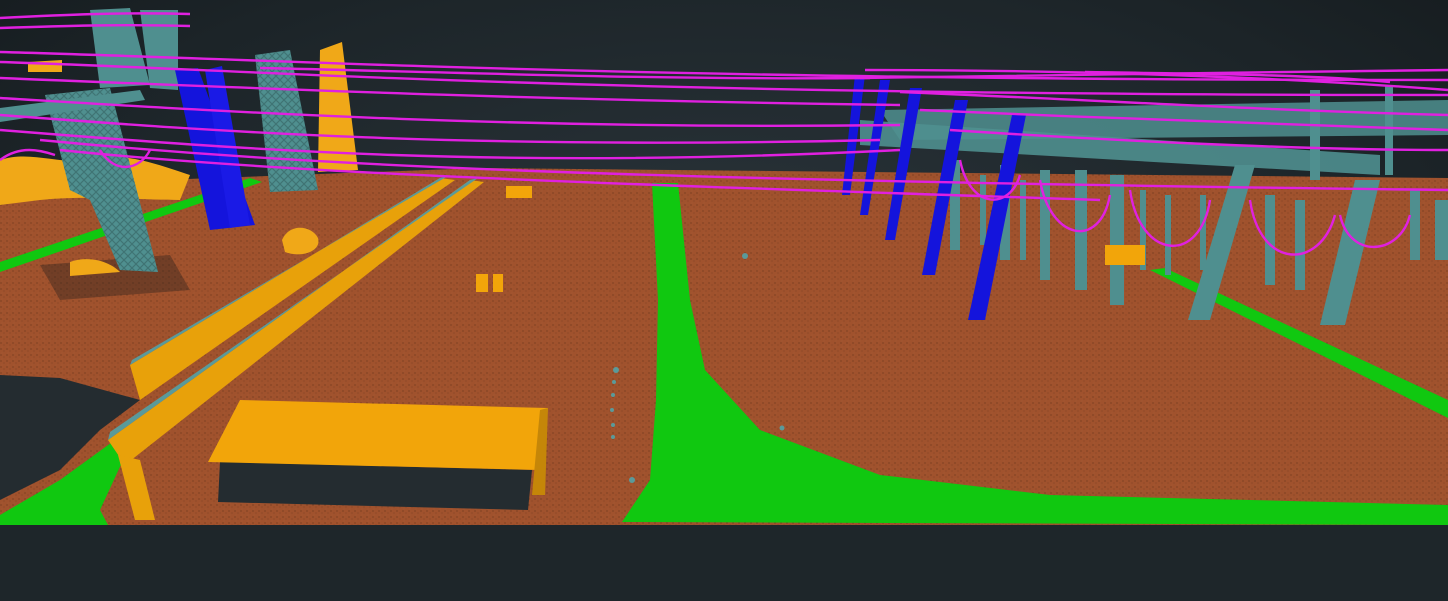  I want to click on building-rooftop, so click(378, 435).